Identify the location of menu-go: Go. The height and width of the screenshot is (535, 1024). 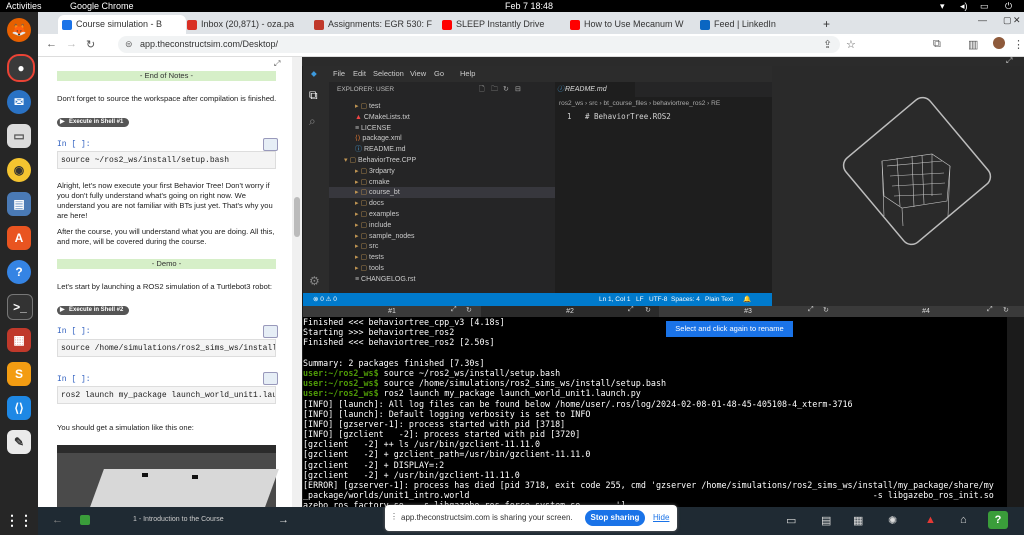
(439, 73).